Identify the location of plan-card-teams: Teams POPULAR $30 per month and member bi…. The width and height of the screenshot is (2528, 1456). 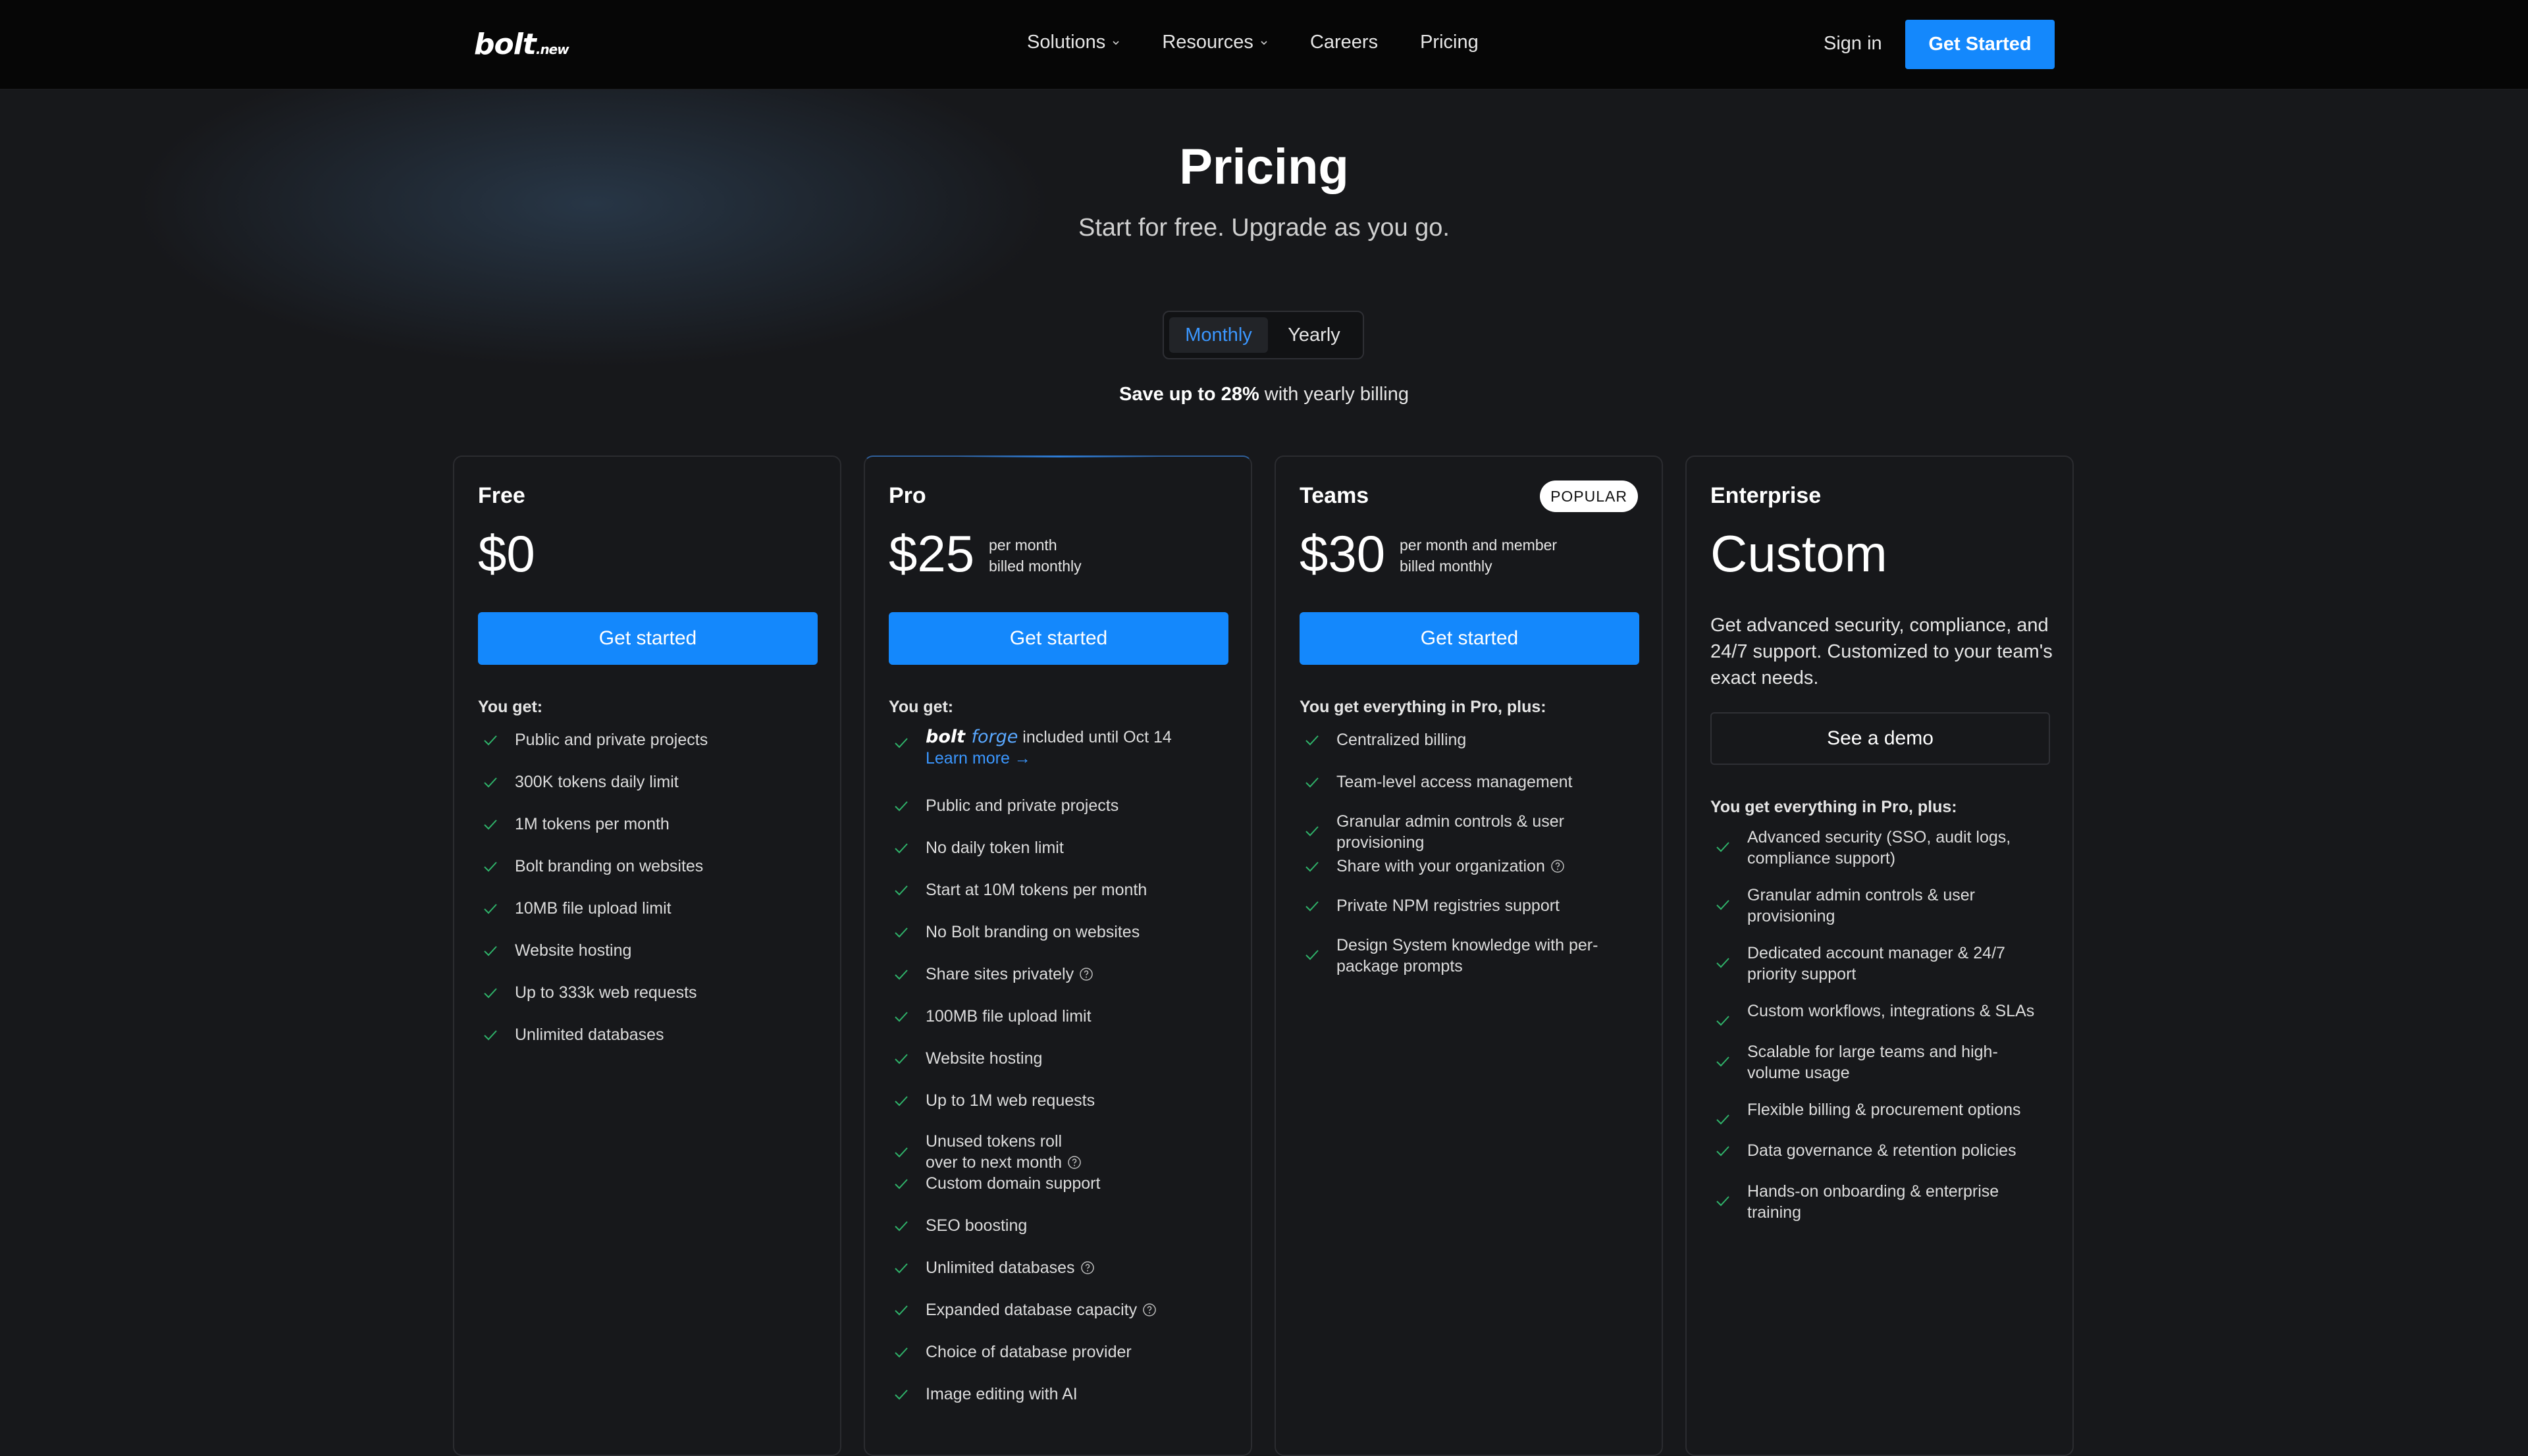
(1469, 955).